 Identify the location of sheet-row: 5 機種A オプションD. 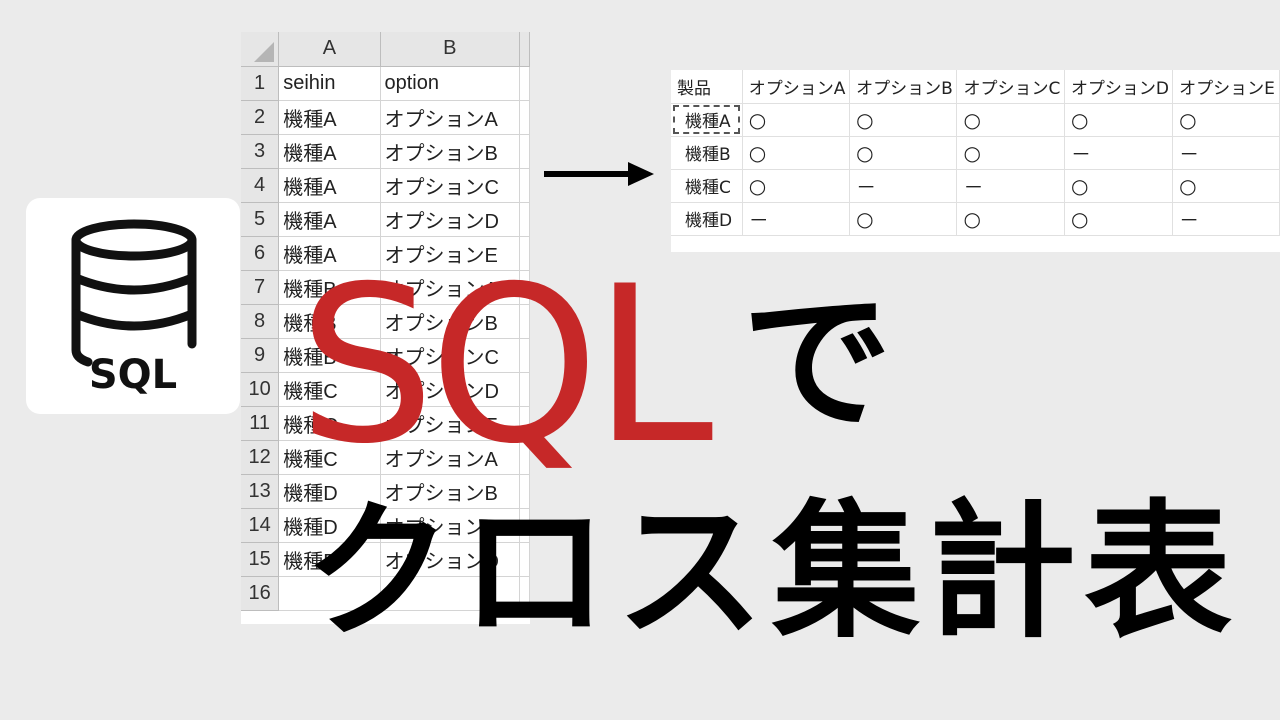
(385, 219).